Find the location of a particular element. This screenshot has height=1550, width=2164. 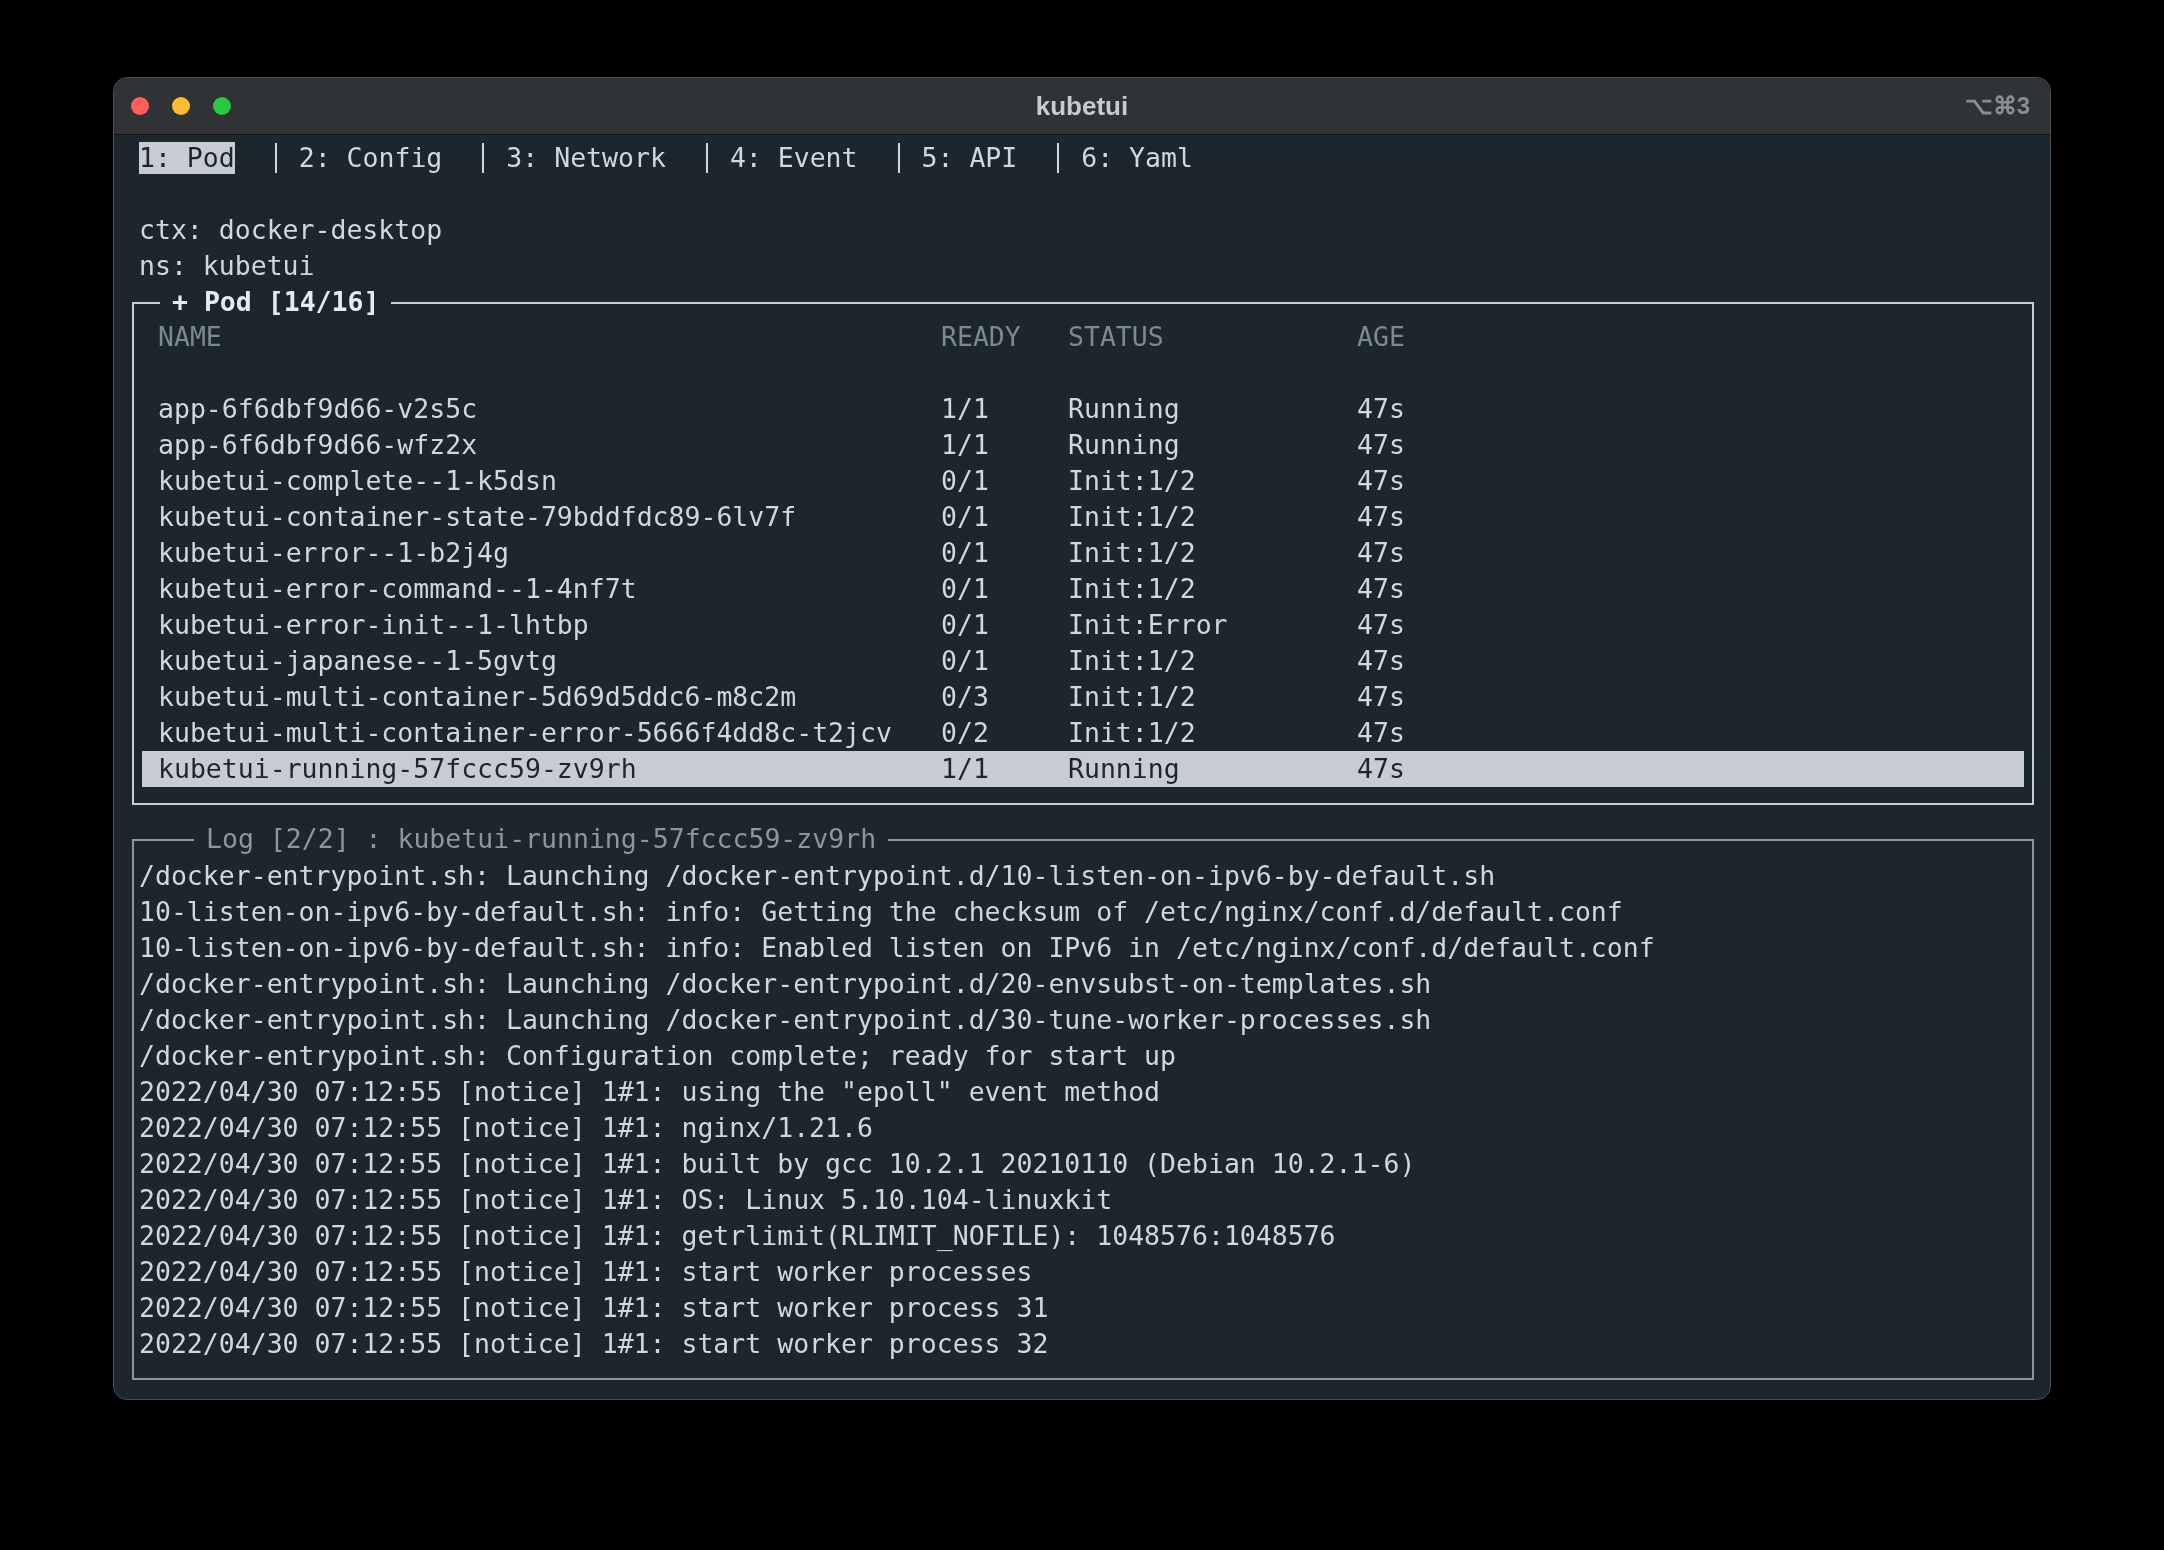

log-line: 2022/04/30 07:12:55 [notice] 1#1: getrlimit(RLIMIT_NOFILE): 1048576:1048576 is located at coordinates (737, 1236).